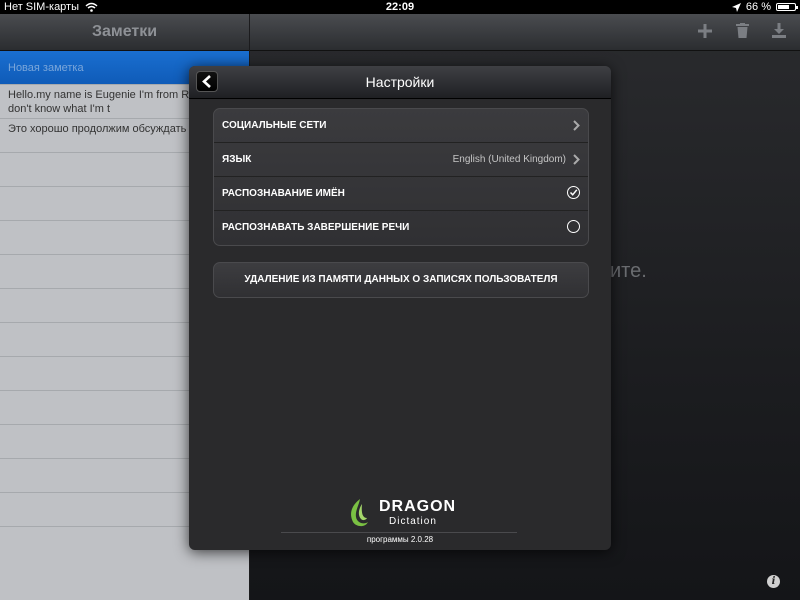 The height and width of the screenshot is (600, 800). What do you see at coordinates (401, 126) in the screenshot?
I see `social-networks-row: СОЦИАЛЬНЫЕ СЕТИ` at bounding box center [401, 126].